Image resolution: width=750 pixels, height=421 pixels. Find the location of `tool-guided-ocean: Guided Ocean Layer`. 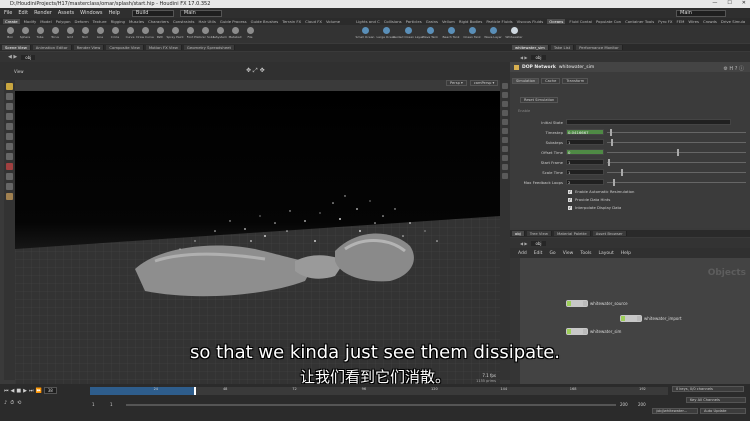

tool-guided-ocean: Guided Ocean Layer is located at coordinates (408, 33).